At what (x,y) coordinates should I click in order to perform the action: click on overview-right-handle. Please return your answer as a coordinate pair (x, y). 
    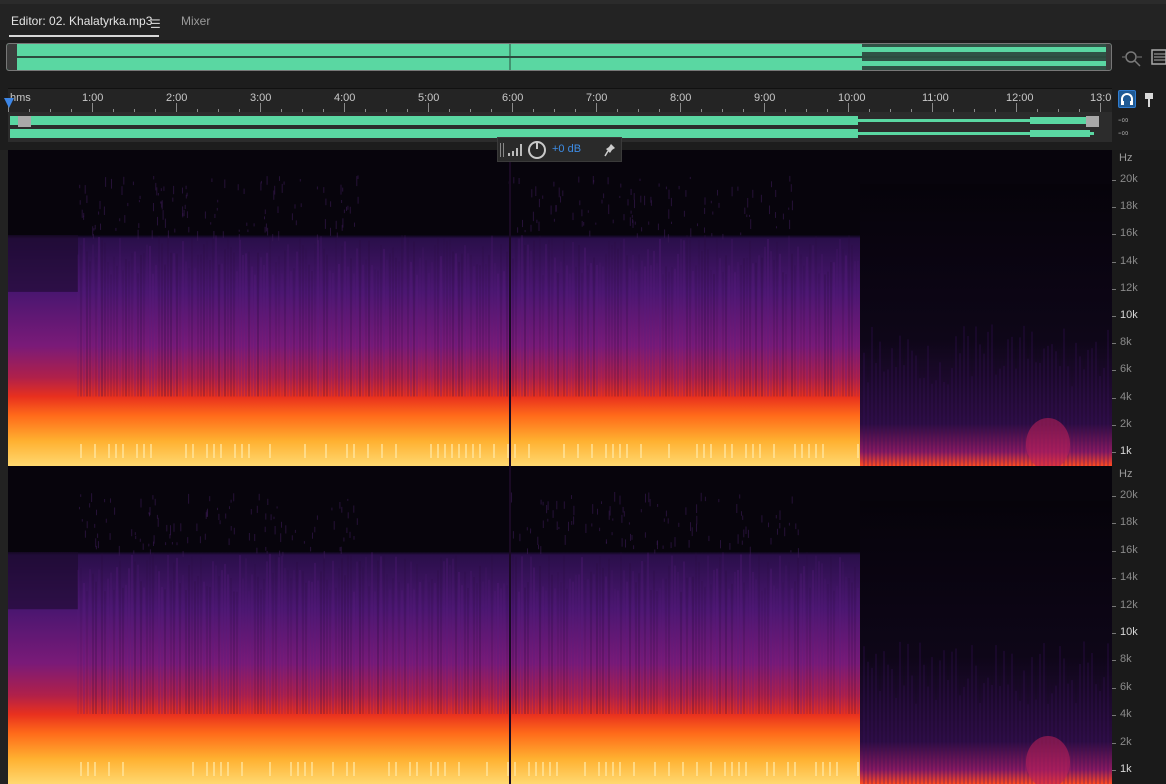
    Looking at the image, I should click on (1108, 57).